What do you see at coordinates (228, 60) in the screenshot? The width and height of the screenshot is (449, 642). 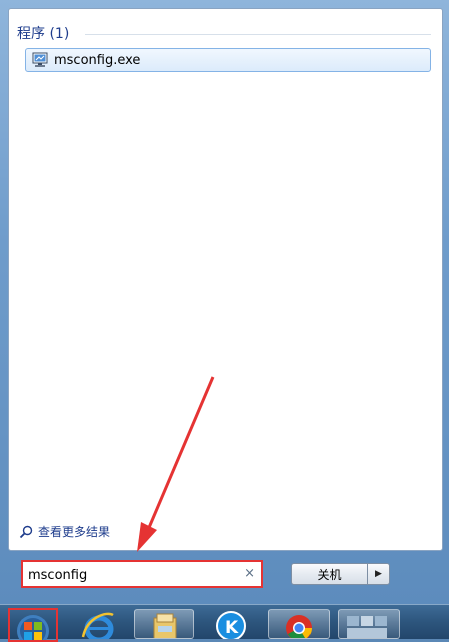 I see `result-item-msconfig: msconfig.exe` at bounding box center [228, 60].